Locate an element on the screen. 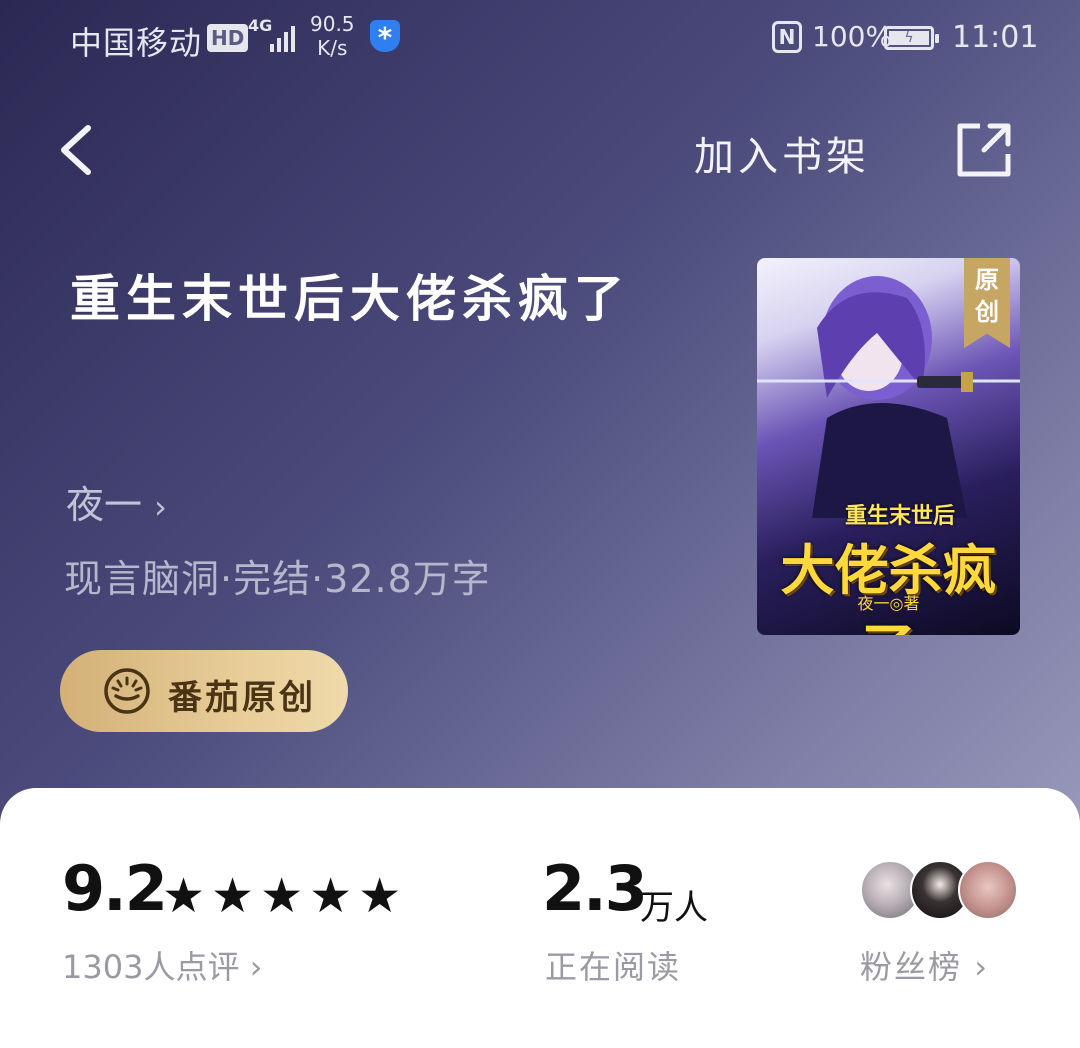 This screenshot has height=1048, width=1080. cover-ribbon-text: 原创 is located at coordinates (987, 296).